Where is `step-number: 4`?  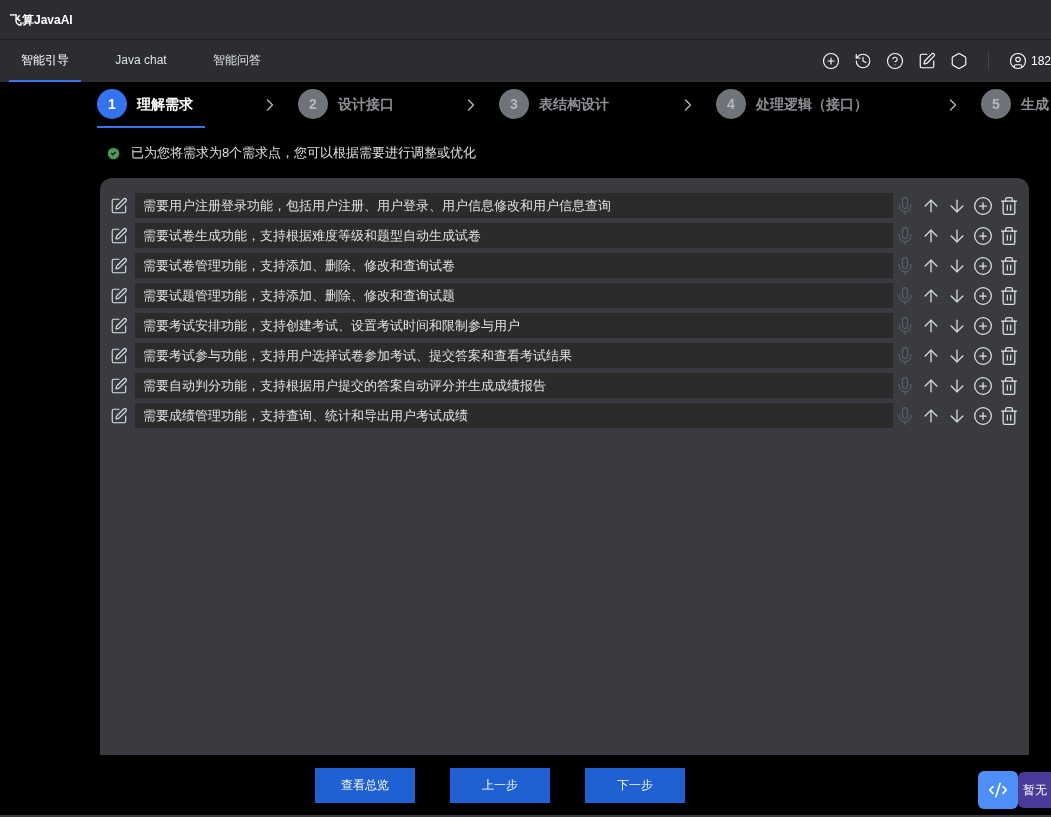 step-number: 4 is located at coordinates (731, 104).